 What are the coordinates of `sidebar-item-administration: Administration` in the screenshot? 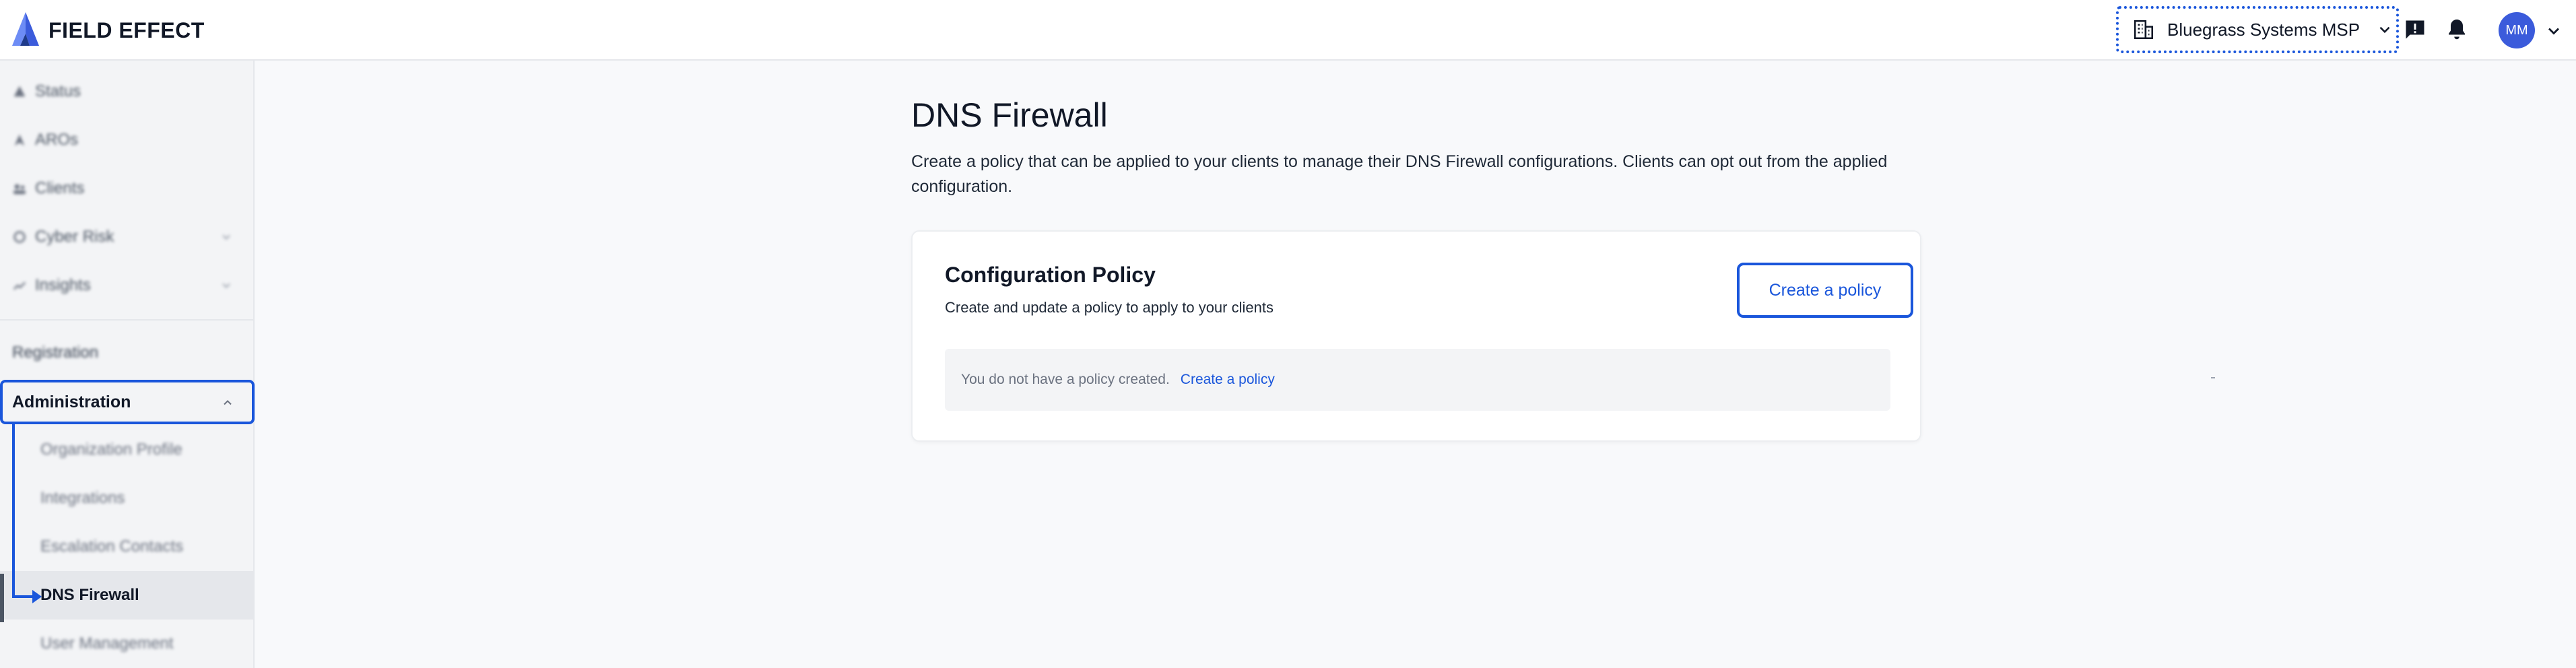 It's located at (127, 402).